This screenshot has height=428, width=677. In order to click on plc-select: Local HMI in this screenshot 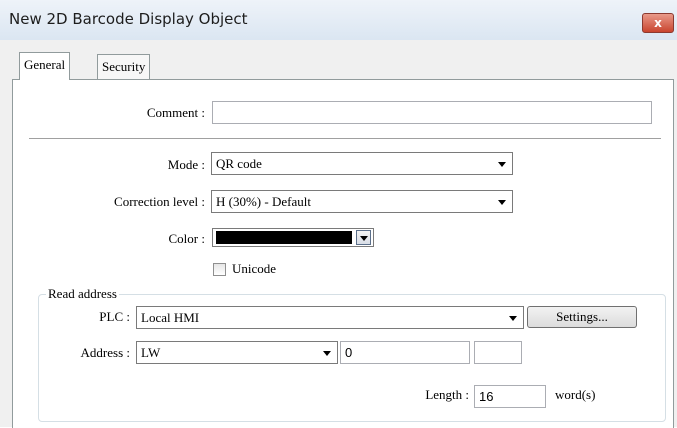, I will do `click(330, 317)`.